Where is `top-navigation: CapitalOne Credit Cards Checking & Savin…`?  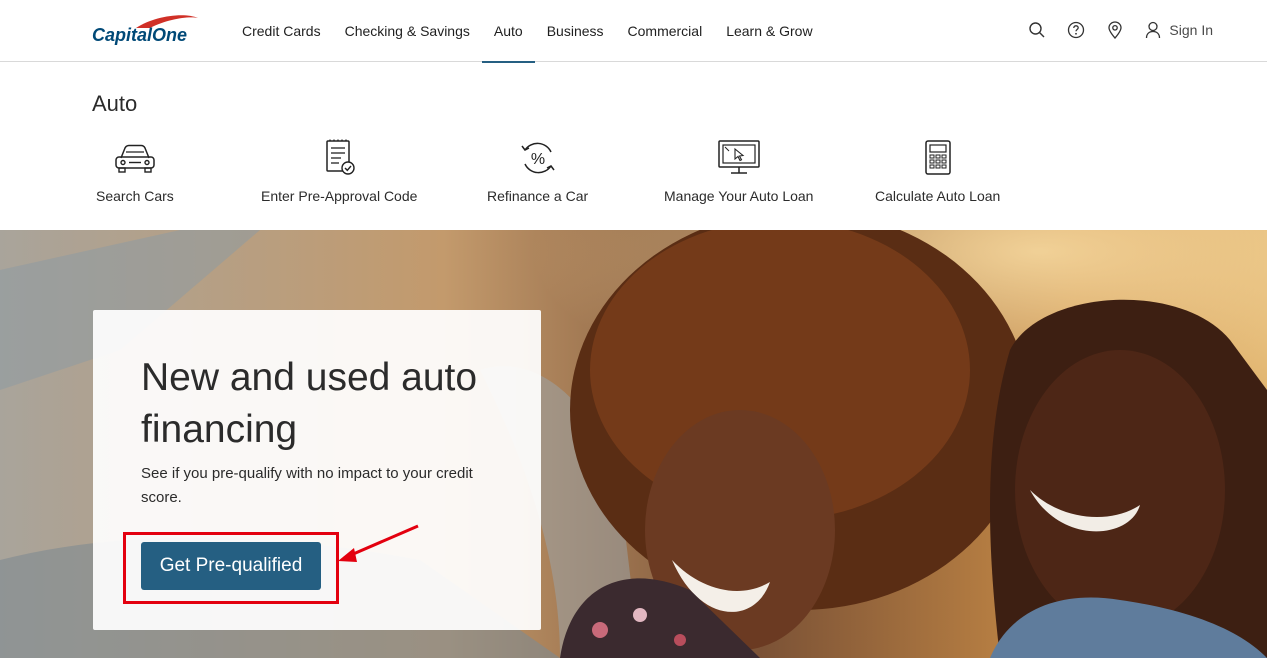
top-navigation: CapitalOne Credit Cards Checking & Savin… is located at coordinates (633, 31).